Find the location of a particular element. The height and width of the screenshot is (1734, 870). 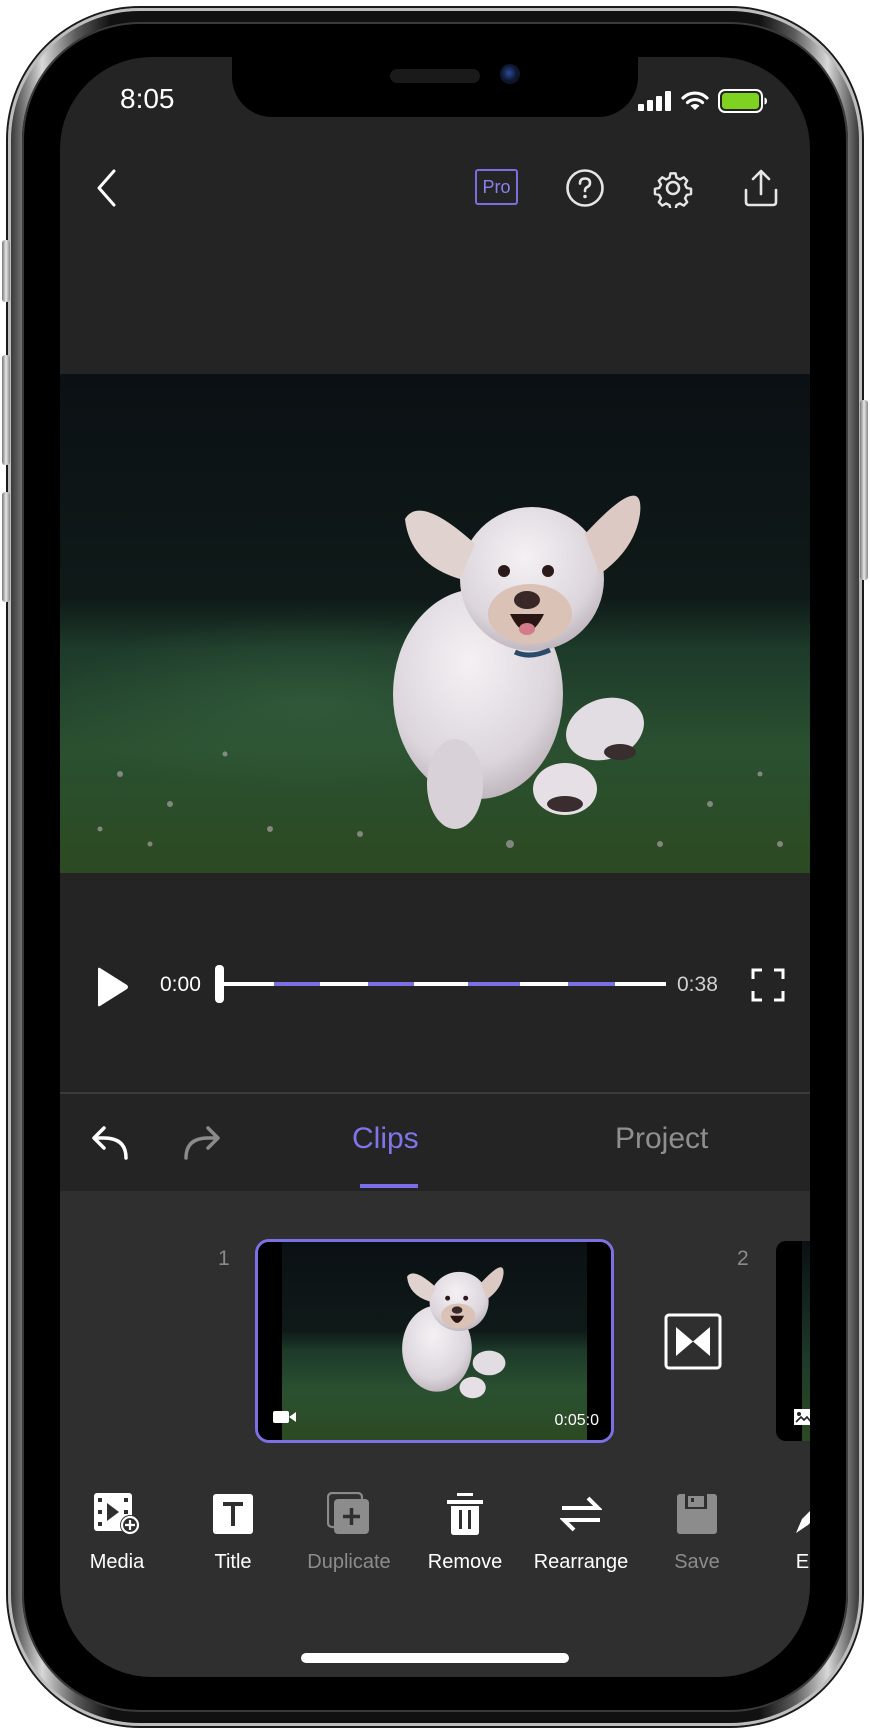

save-button: Save is located at coordinates (697, 1531).